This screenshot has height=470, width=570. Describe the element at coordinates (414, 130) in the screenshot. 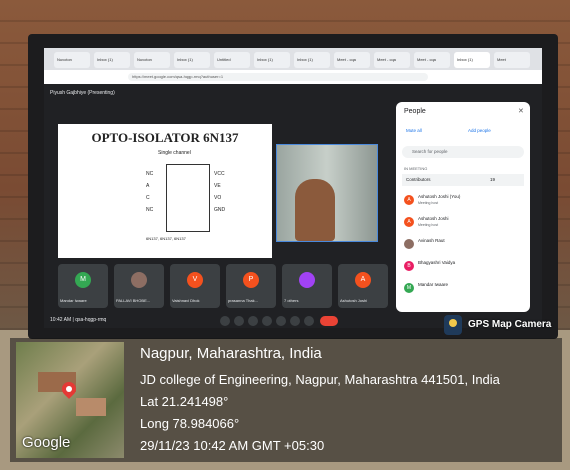

I see `mute-all-button: Mute all` at that location.